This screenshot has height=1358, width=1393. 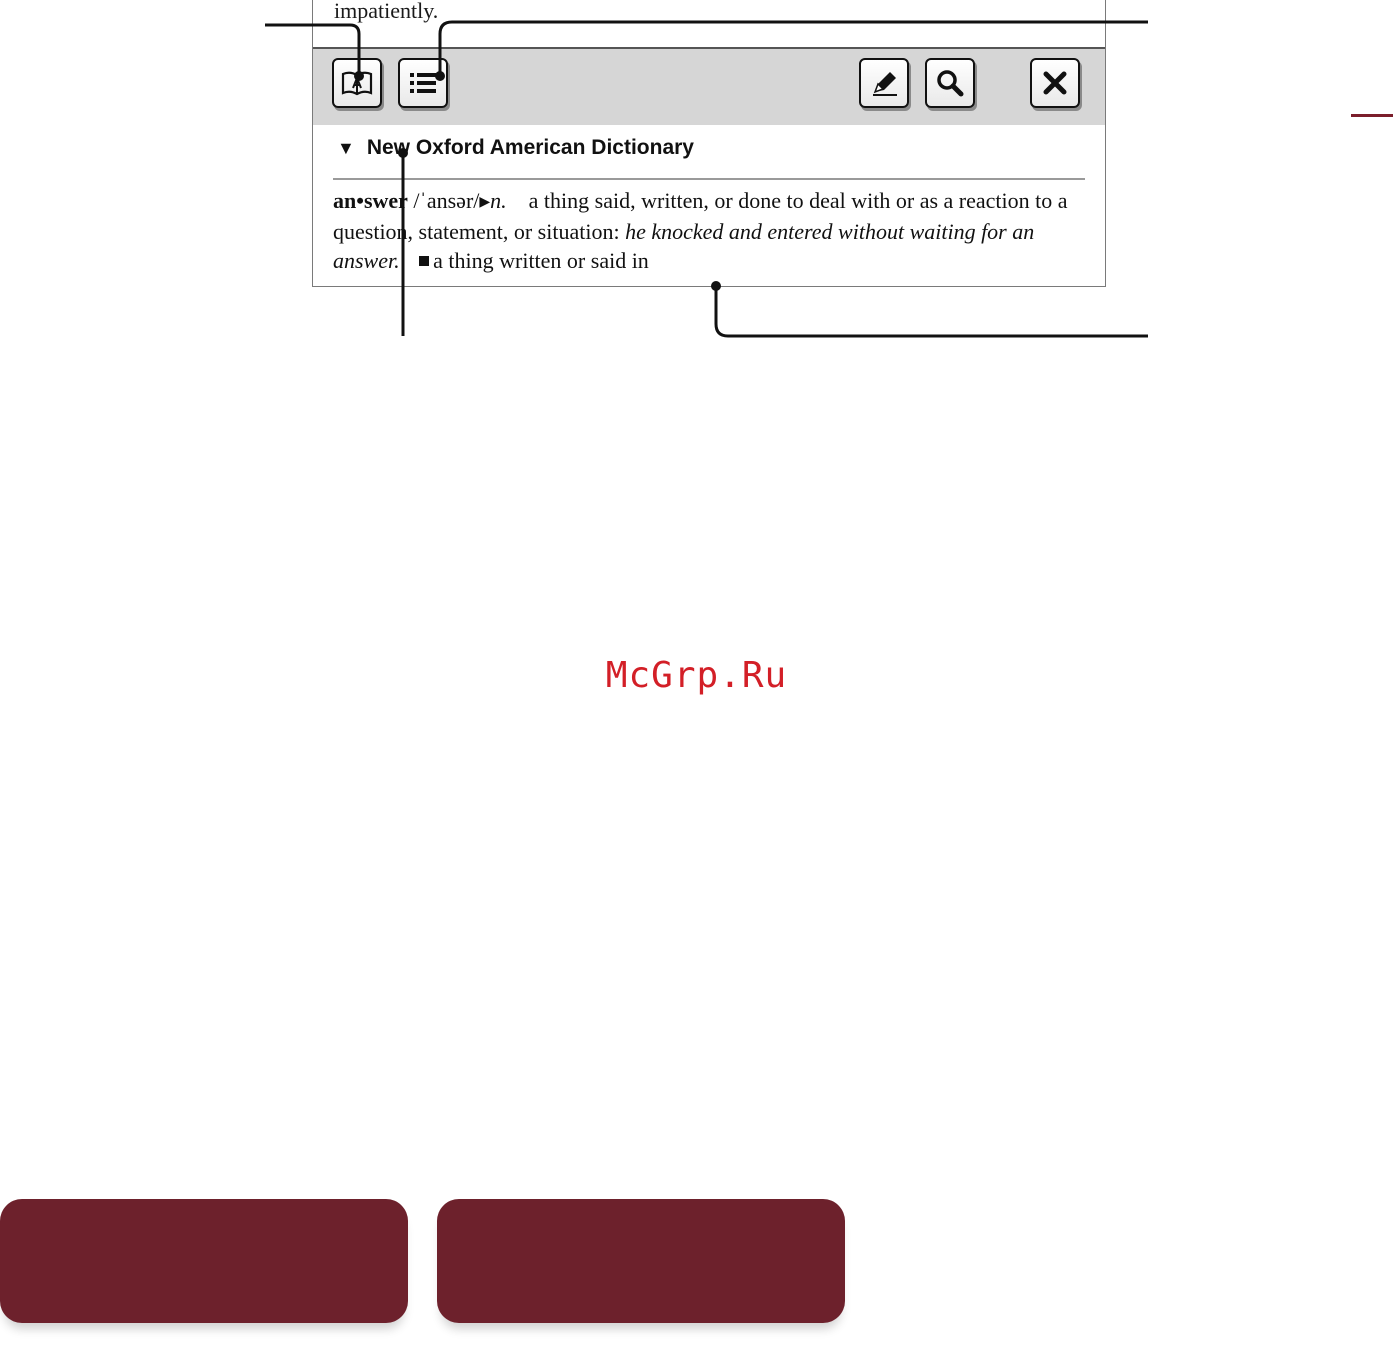 What do you see at coordinates (541, 260) in the screenshot?
I see `entry-definition-2: a thing written or said in` at bounding box center [541, 260].